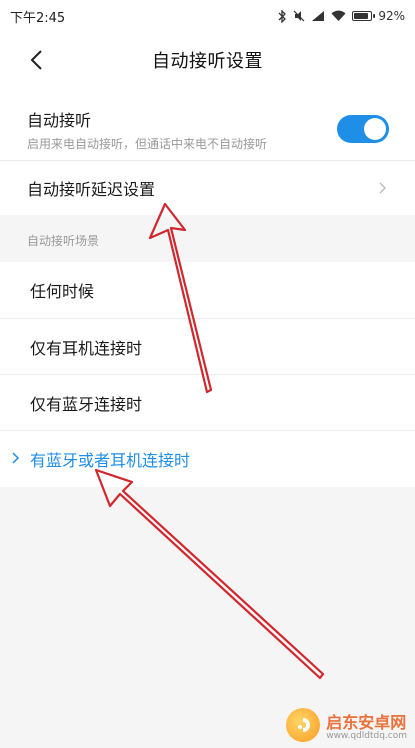  What do you see at coordinates (86, 404) in the screenshot?
I see `option-label: 仅有蓝牙连接时` at bounding box center [86, 404].